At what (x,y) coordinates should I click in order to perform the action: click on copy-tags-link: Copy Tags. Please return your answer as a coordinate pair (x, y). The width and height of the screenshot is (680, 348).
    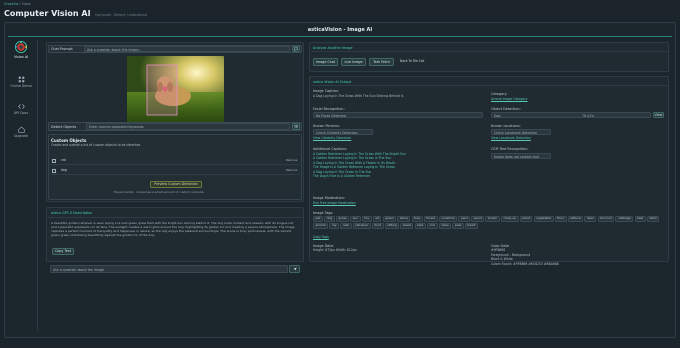
    Looking at the image, I should click on (321, 237).